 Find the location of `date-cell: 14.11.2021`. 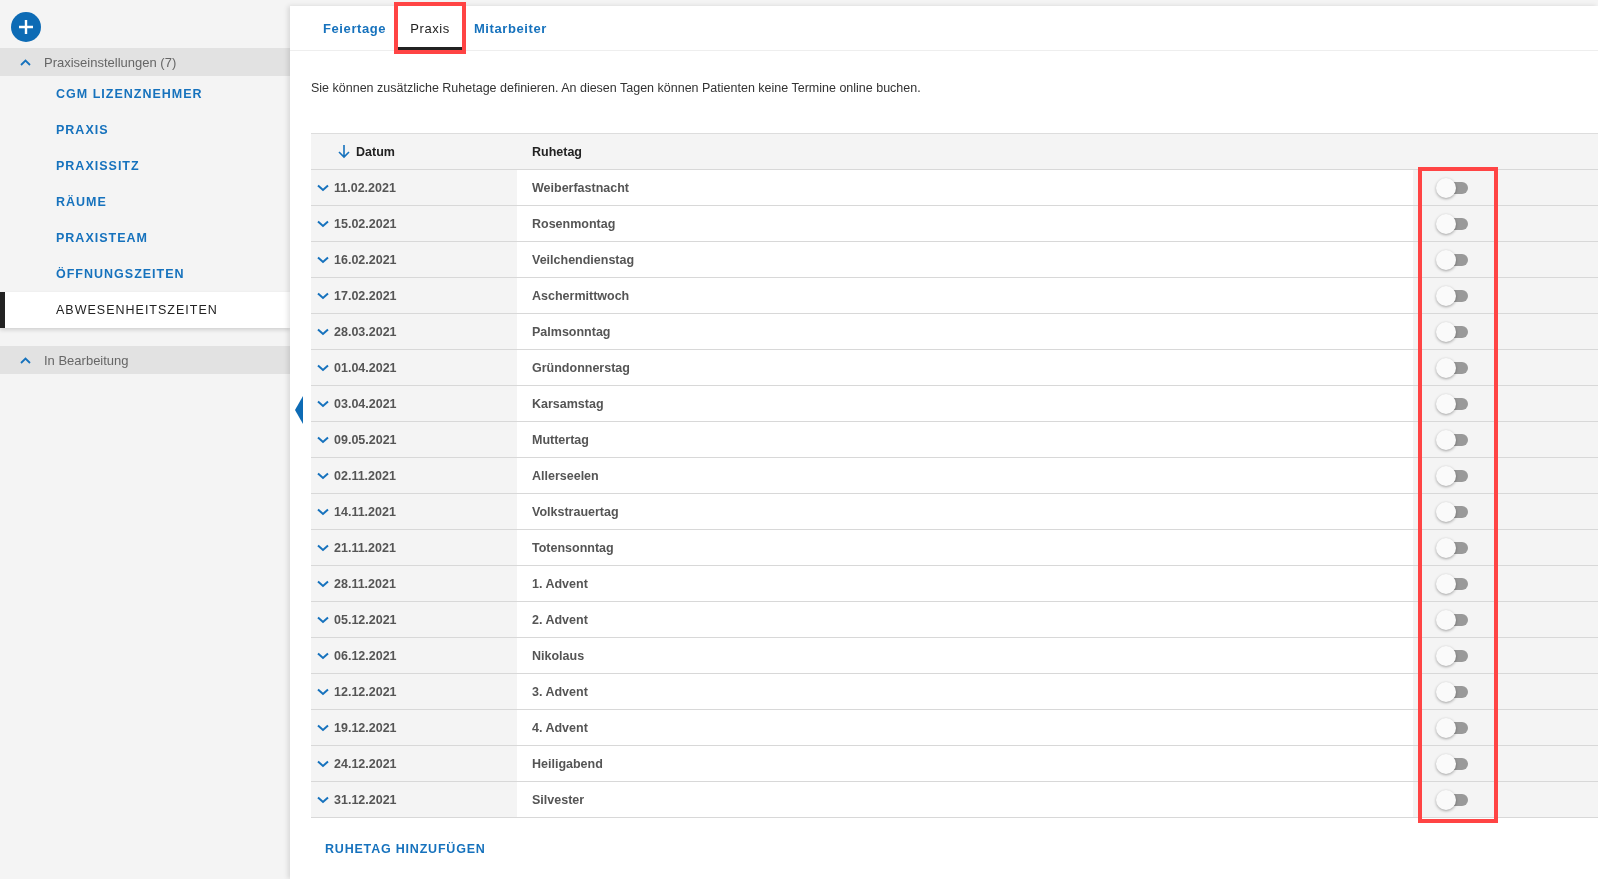

date-cell: 14.11.2021 is located at coordinates (365, 511).